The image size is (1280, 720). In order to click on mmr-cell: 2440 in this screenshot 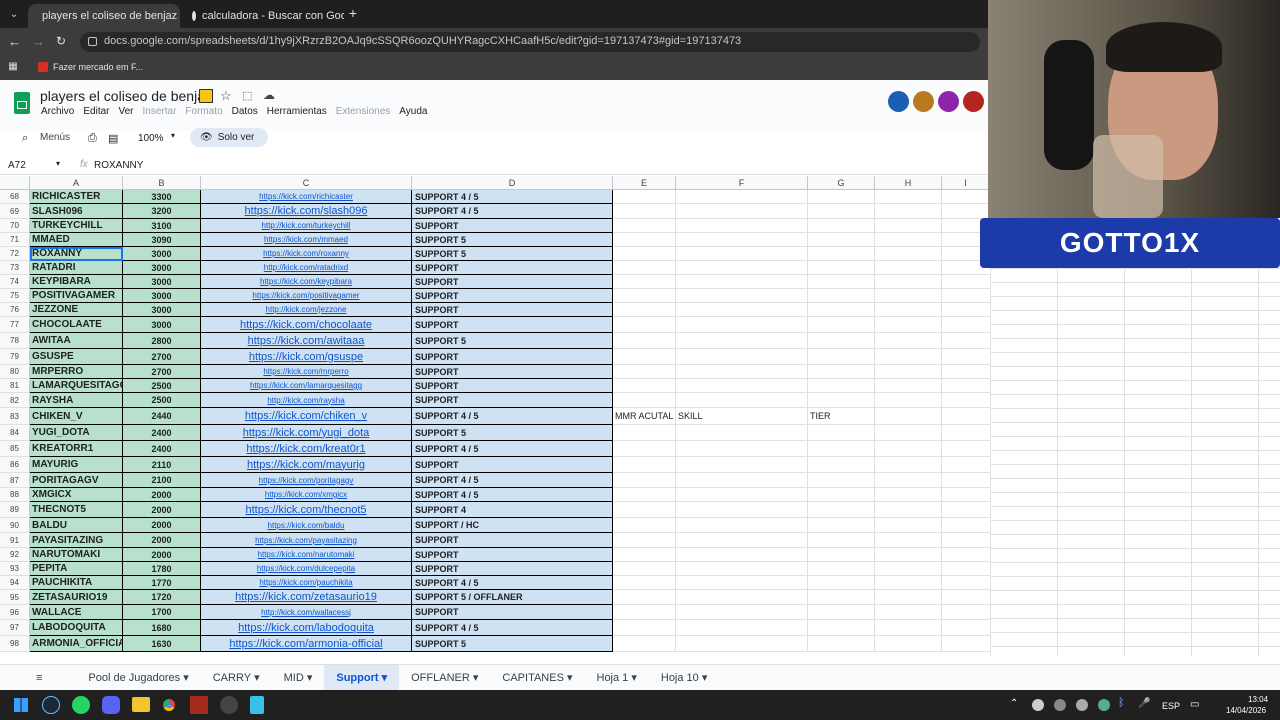, I will do `click(162, 416)`.